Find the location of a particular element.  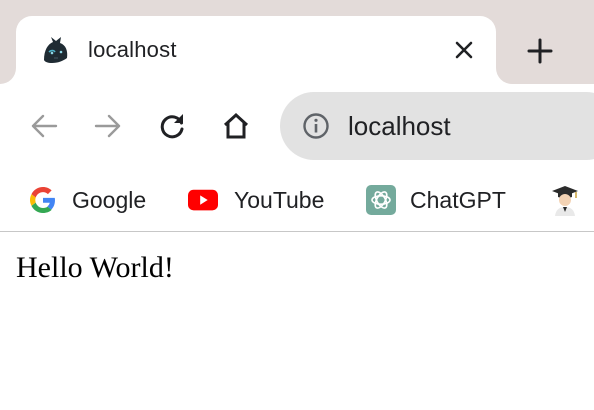

url-input is located at coordinates (468, 126).